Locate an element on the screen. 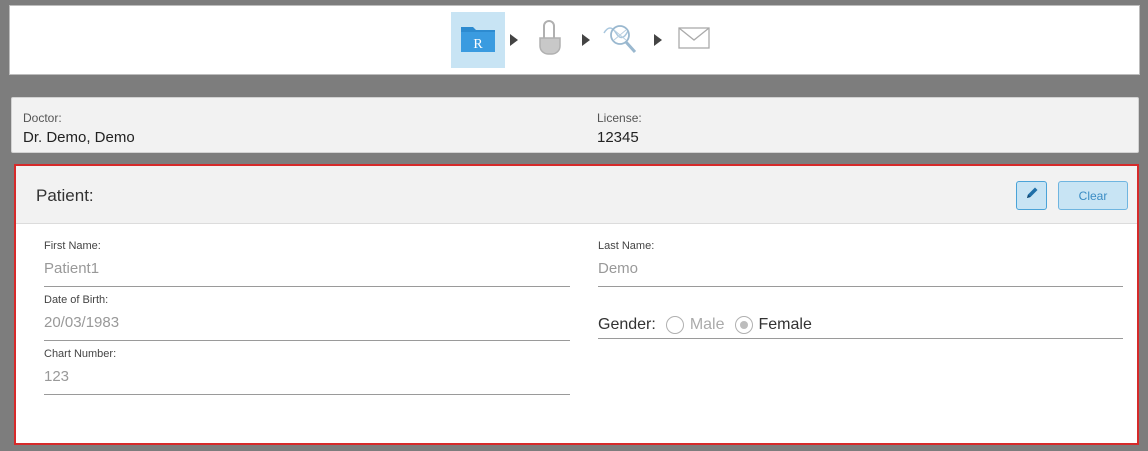  chart-number-value: 123 is located at coordinates (57, 376).